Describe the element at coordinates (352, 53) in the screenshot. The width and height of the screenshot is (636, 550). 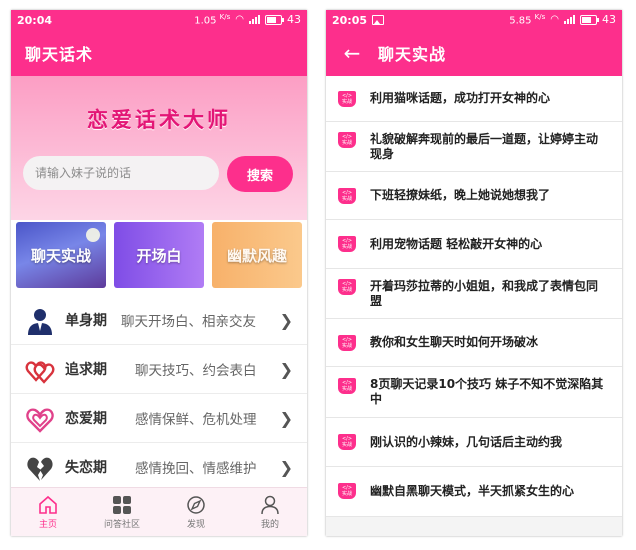
I see `back-arrow-icon: ←` at that location.